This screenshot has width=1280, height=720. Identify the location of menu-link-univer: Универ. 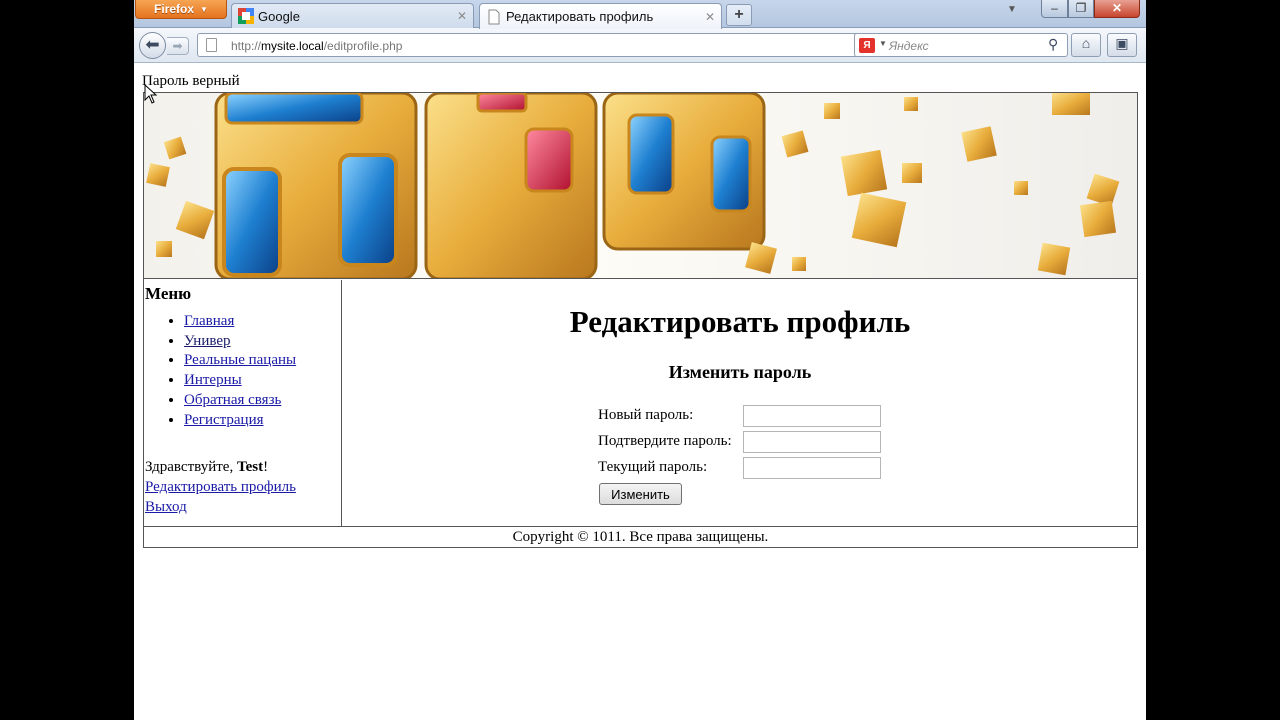
(207, 341).